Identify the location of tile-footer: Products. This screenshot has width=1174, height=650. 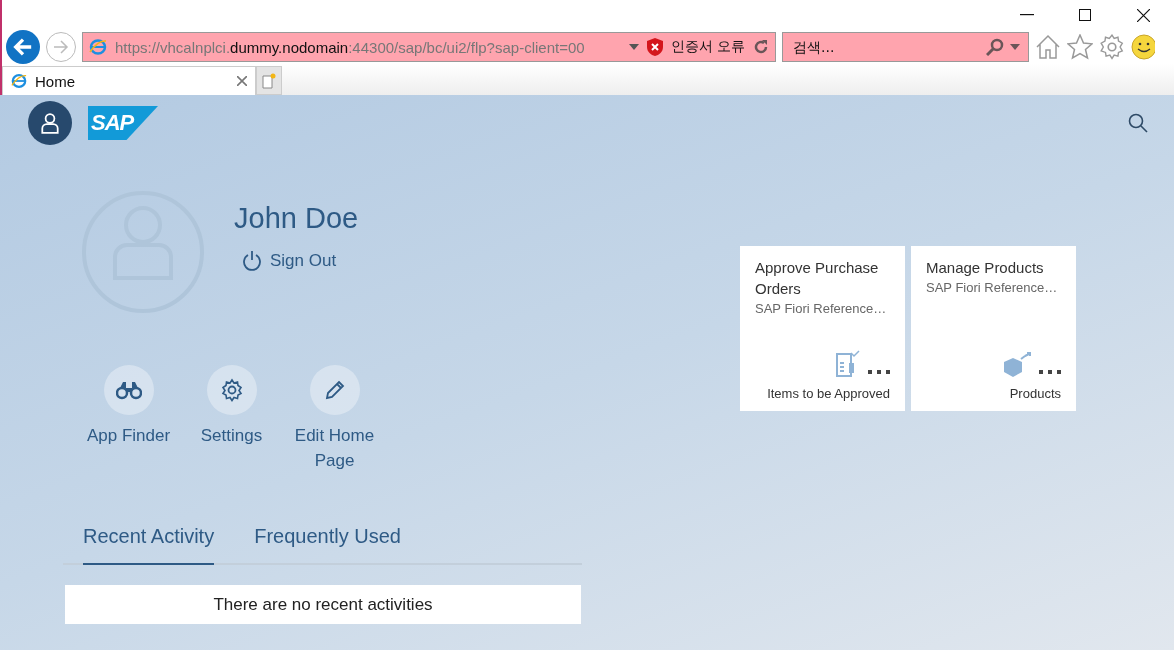
(993, 393).